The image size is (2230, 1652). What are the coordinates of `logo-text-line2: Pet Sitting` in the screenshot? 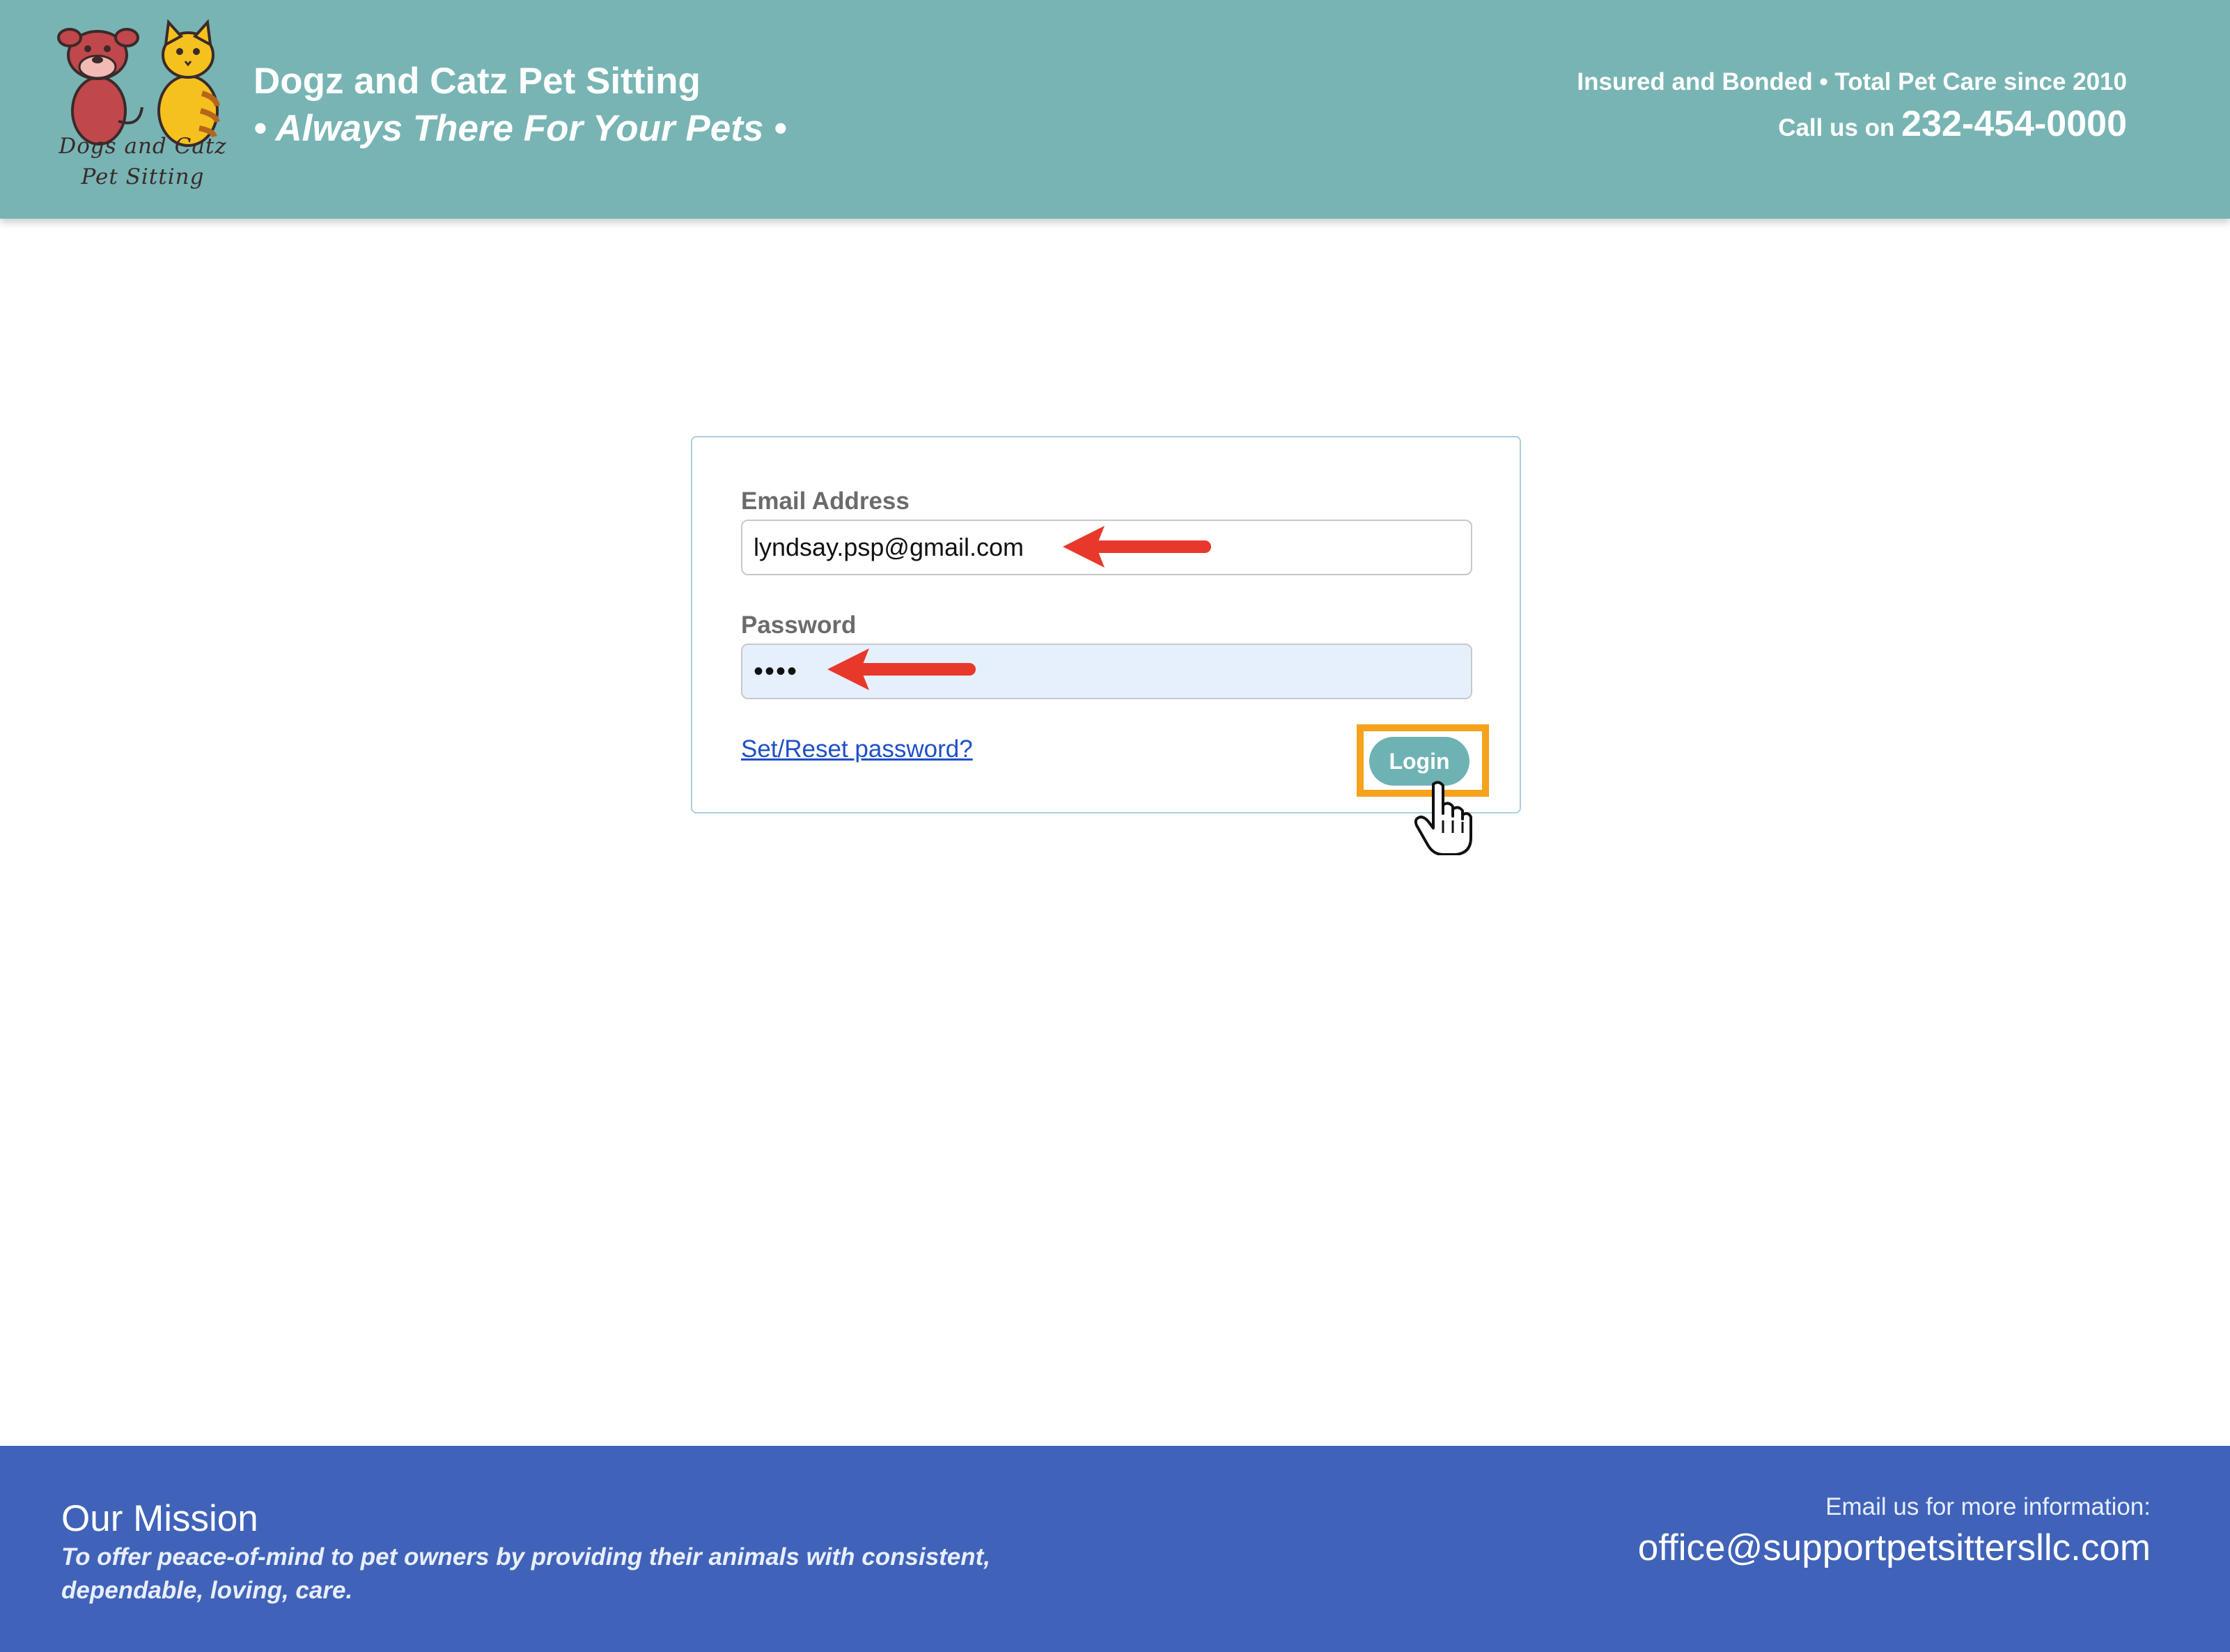 It's located at (143, 176).